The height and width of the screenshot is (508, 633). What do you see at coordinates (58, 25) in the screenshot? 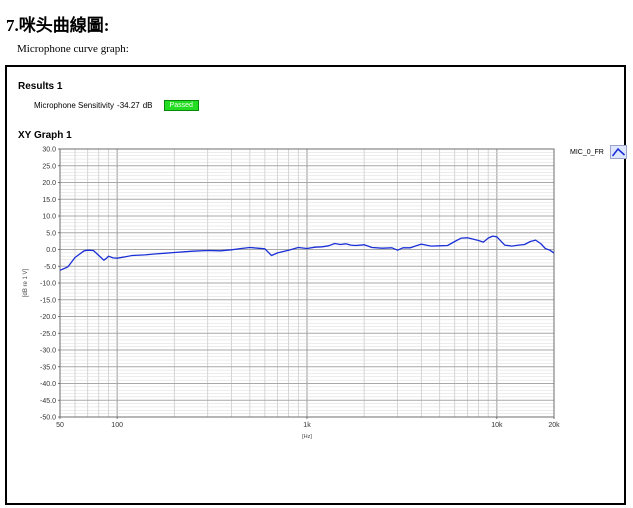
I see `section-heading: 7.咪头曲線圖:` at bounding box center [58, 25].